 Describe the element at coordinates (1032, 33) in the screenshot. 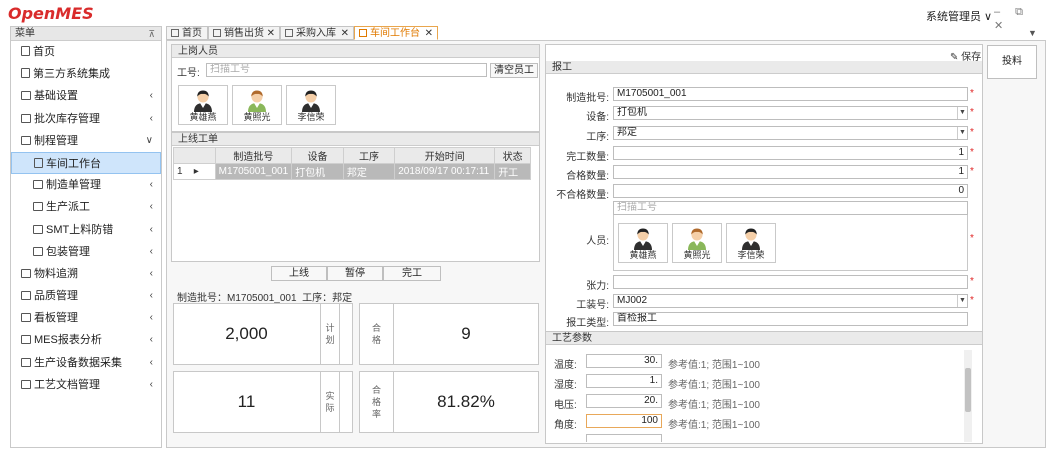

I see `tab-list-dropdown-icon: ▼` at that location.